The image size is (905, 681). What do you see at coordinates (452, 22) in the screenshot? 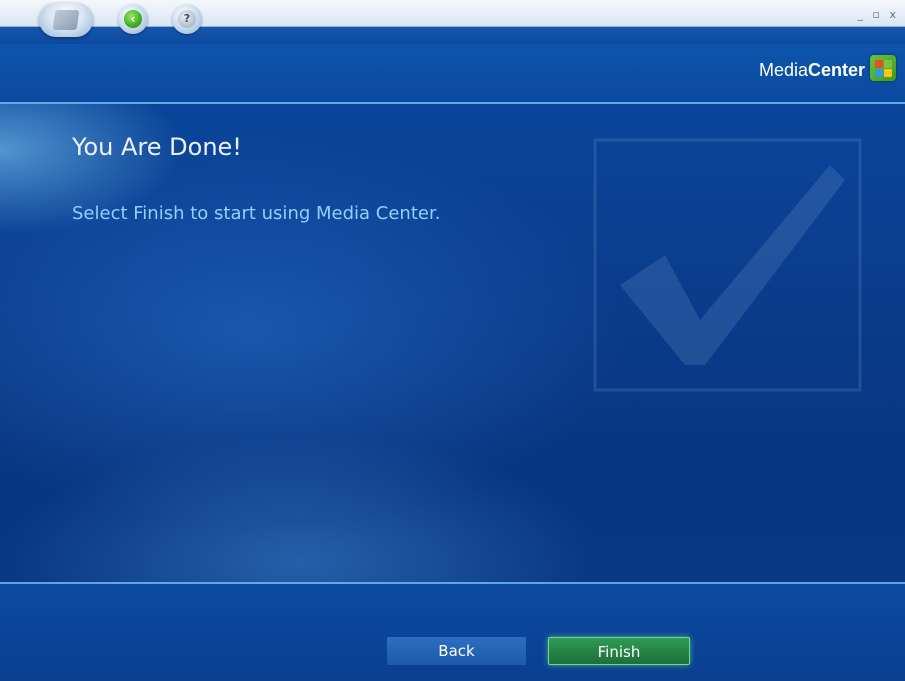
I see `top-toolbar: ‹ ? _ ▫ x` at bounding box center [452, 22].